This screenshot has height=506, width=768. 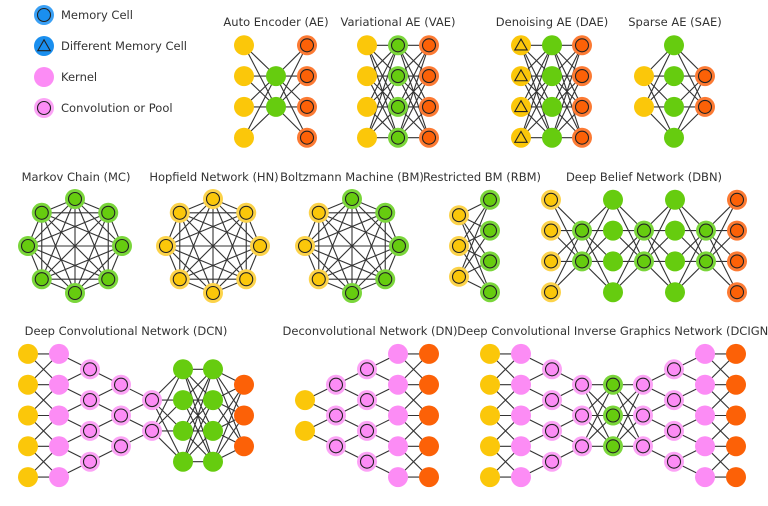 I want to click on sae-node-input, so click(x=644, y=76).